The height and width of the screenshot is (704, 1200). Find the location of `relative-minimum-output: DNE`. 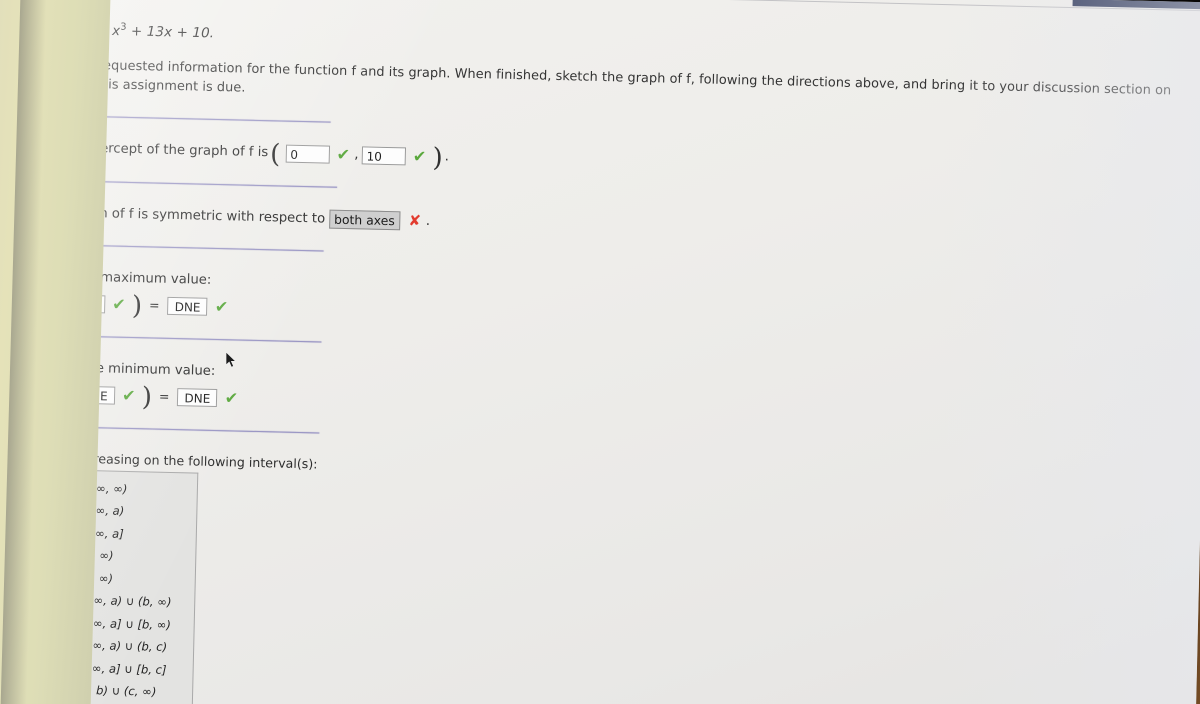

relative-minimum-output: DNE is located at coordinates (197, 398).